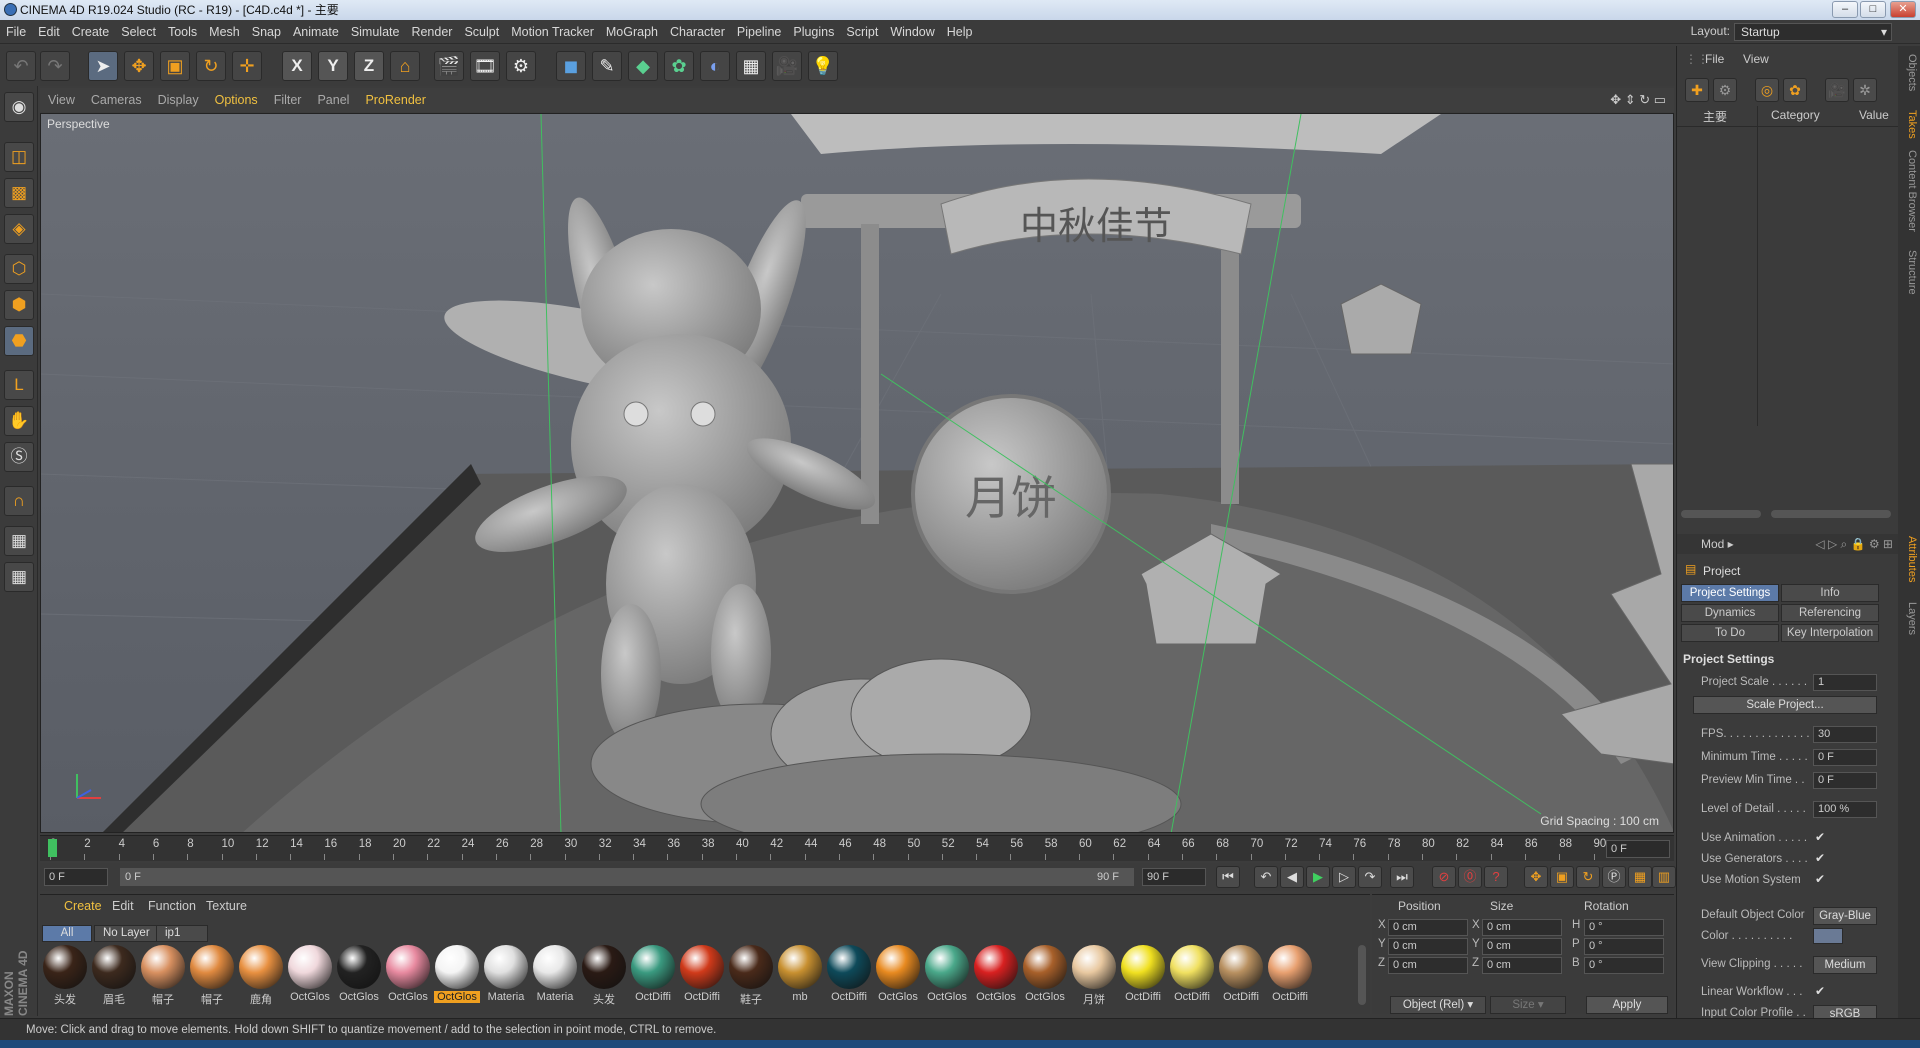  I want to click on material-swatch: 月饼, so click(1094, 976).